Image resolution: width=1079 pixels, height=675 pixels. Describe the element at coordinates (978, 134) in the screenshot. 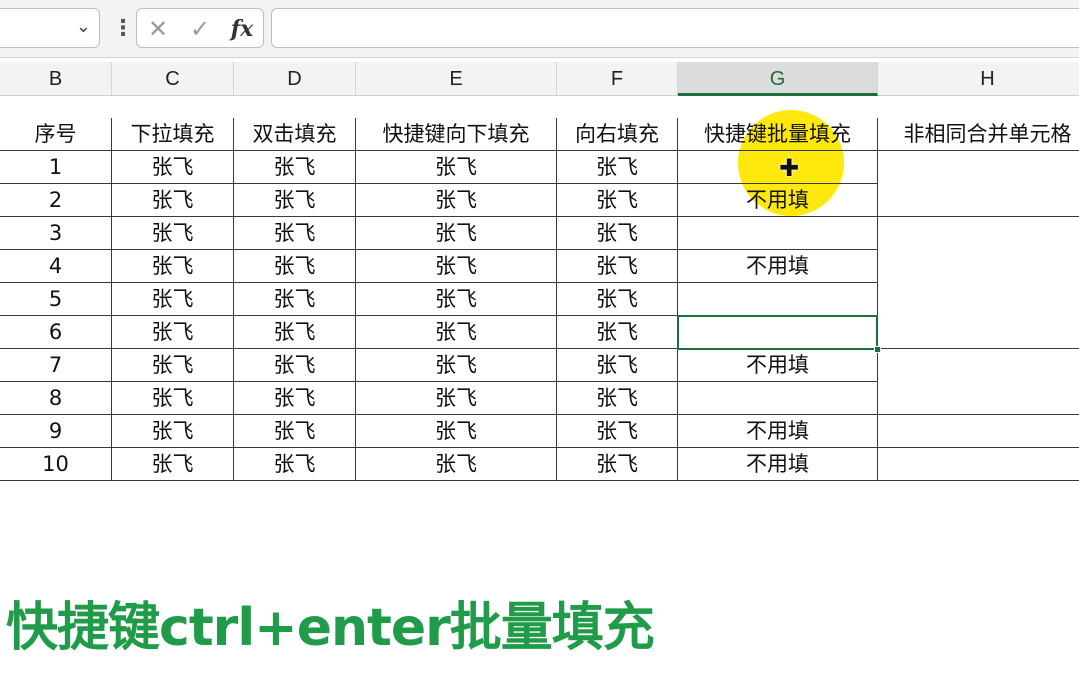

I see `table-header-cell: 非相同合并单元格` at that location.